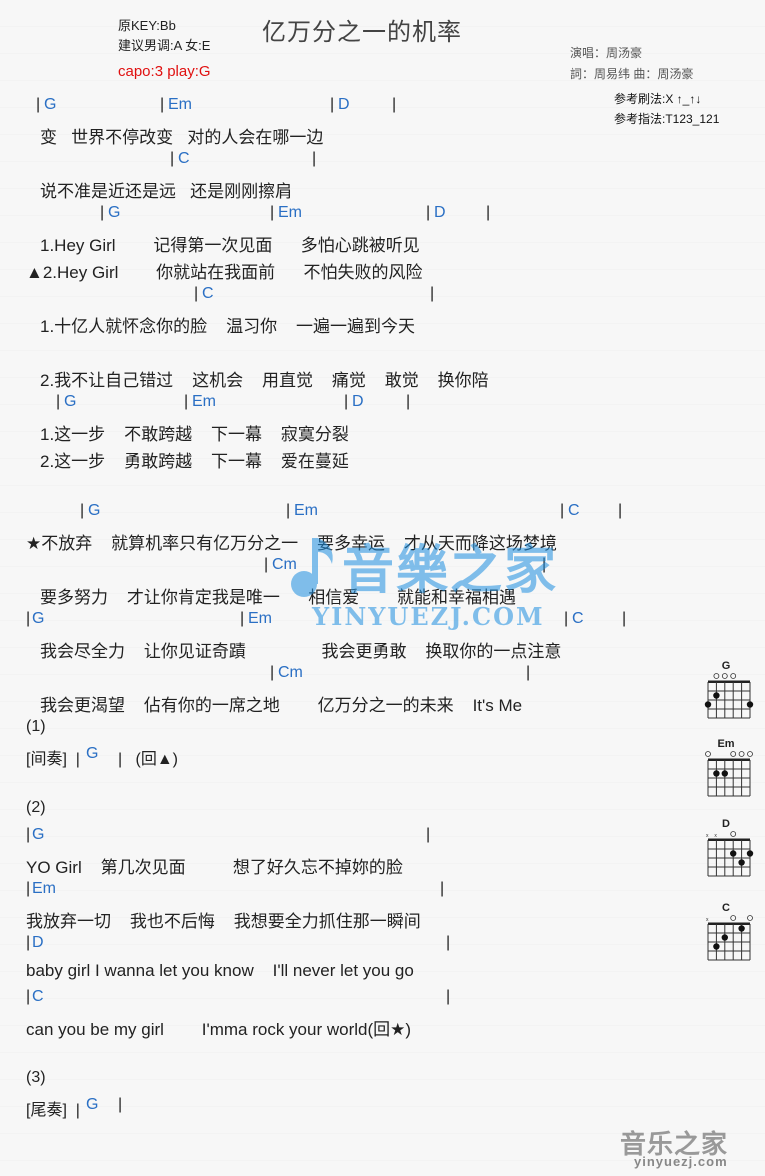  What do you see at coordinates (726, 744) in the screenshot?
I see `chord-diagram-name: Em` at bounding box center [726, 744].